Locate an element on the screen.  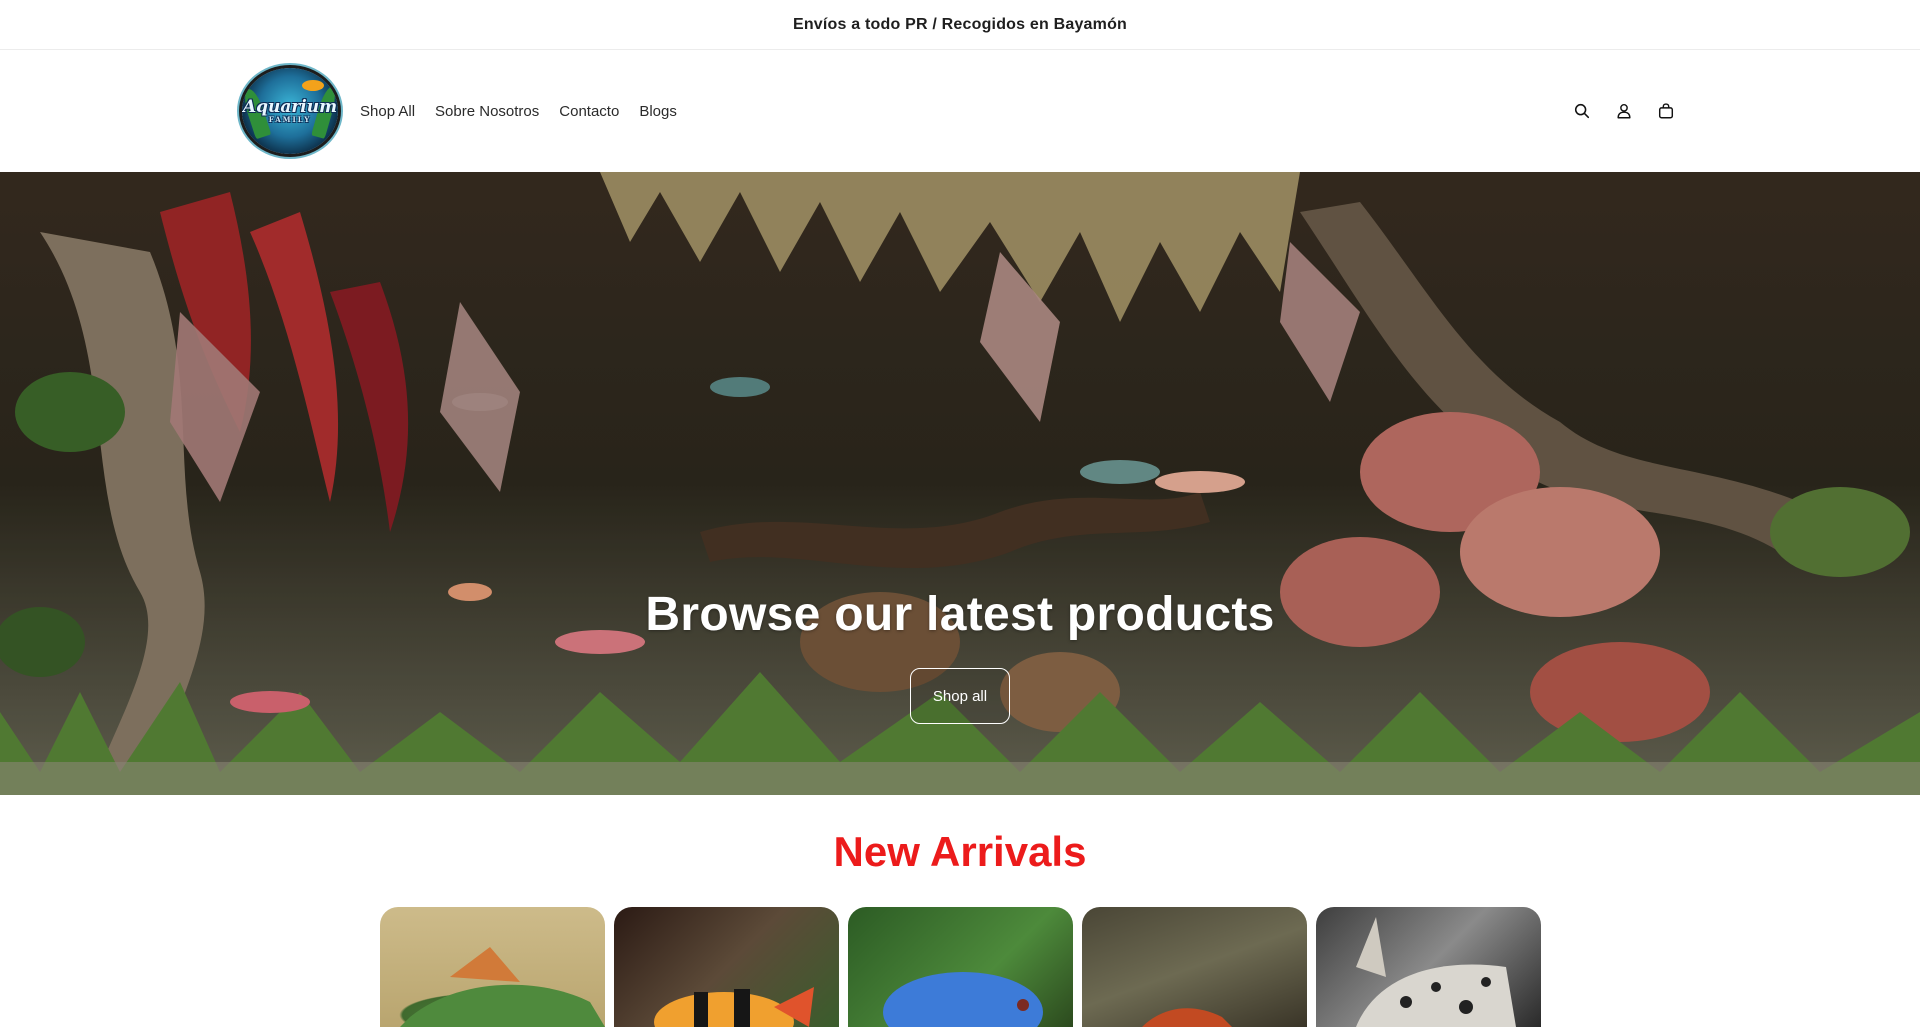
new-arrivals-grid is located at coordinates (960, 967).